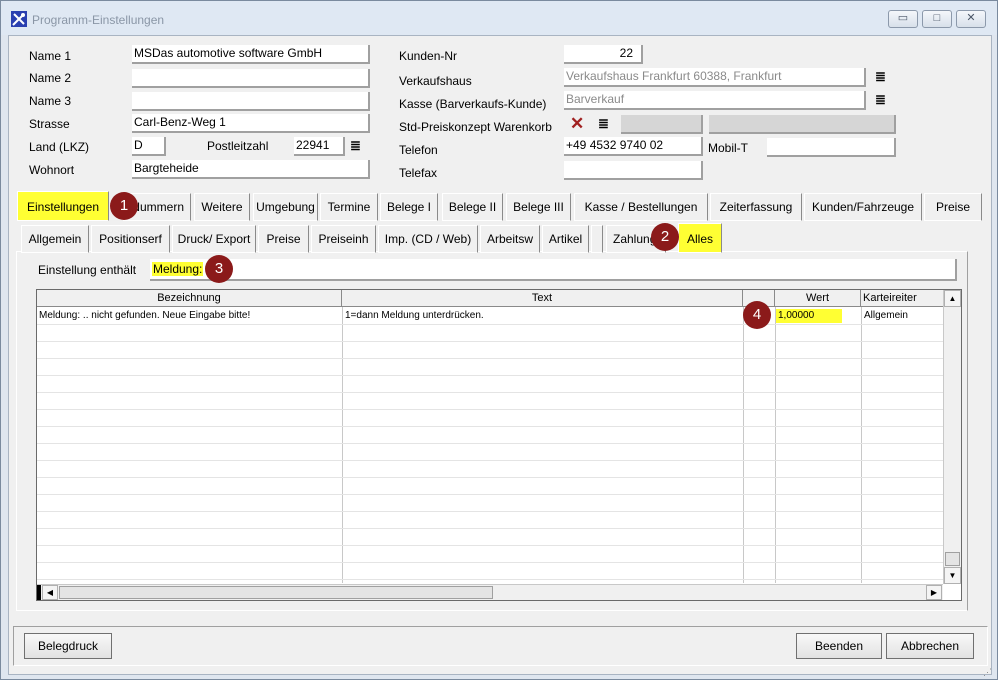 Image resolution: width=998 pixels, height=680 pixels. Describe the element at coordinates (39, 592) in the screenshot. I see `row-indicator` at that location.